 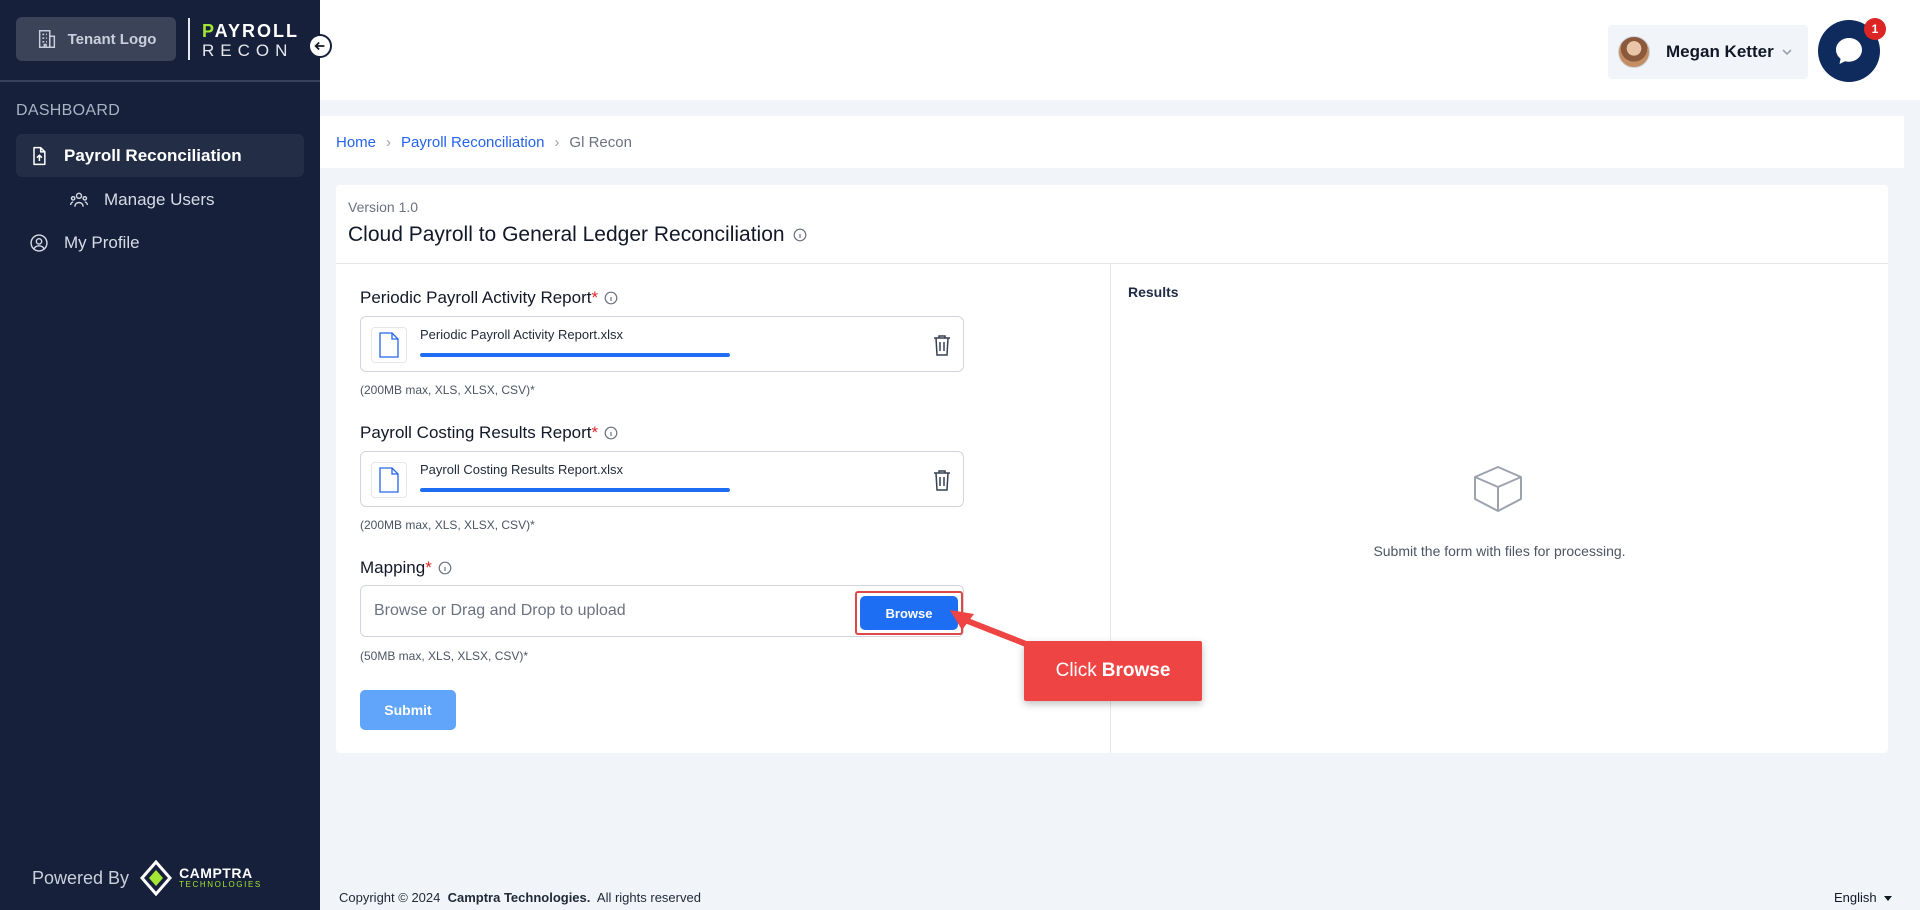 I want to click on file-name: Periodic Payroll Activity Report.xlsx, so click(x=522, y=334).